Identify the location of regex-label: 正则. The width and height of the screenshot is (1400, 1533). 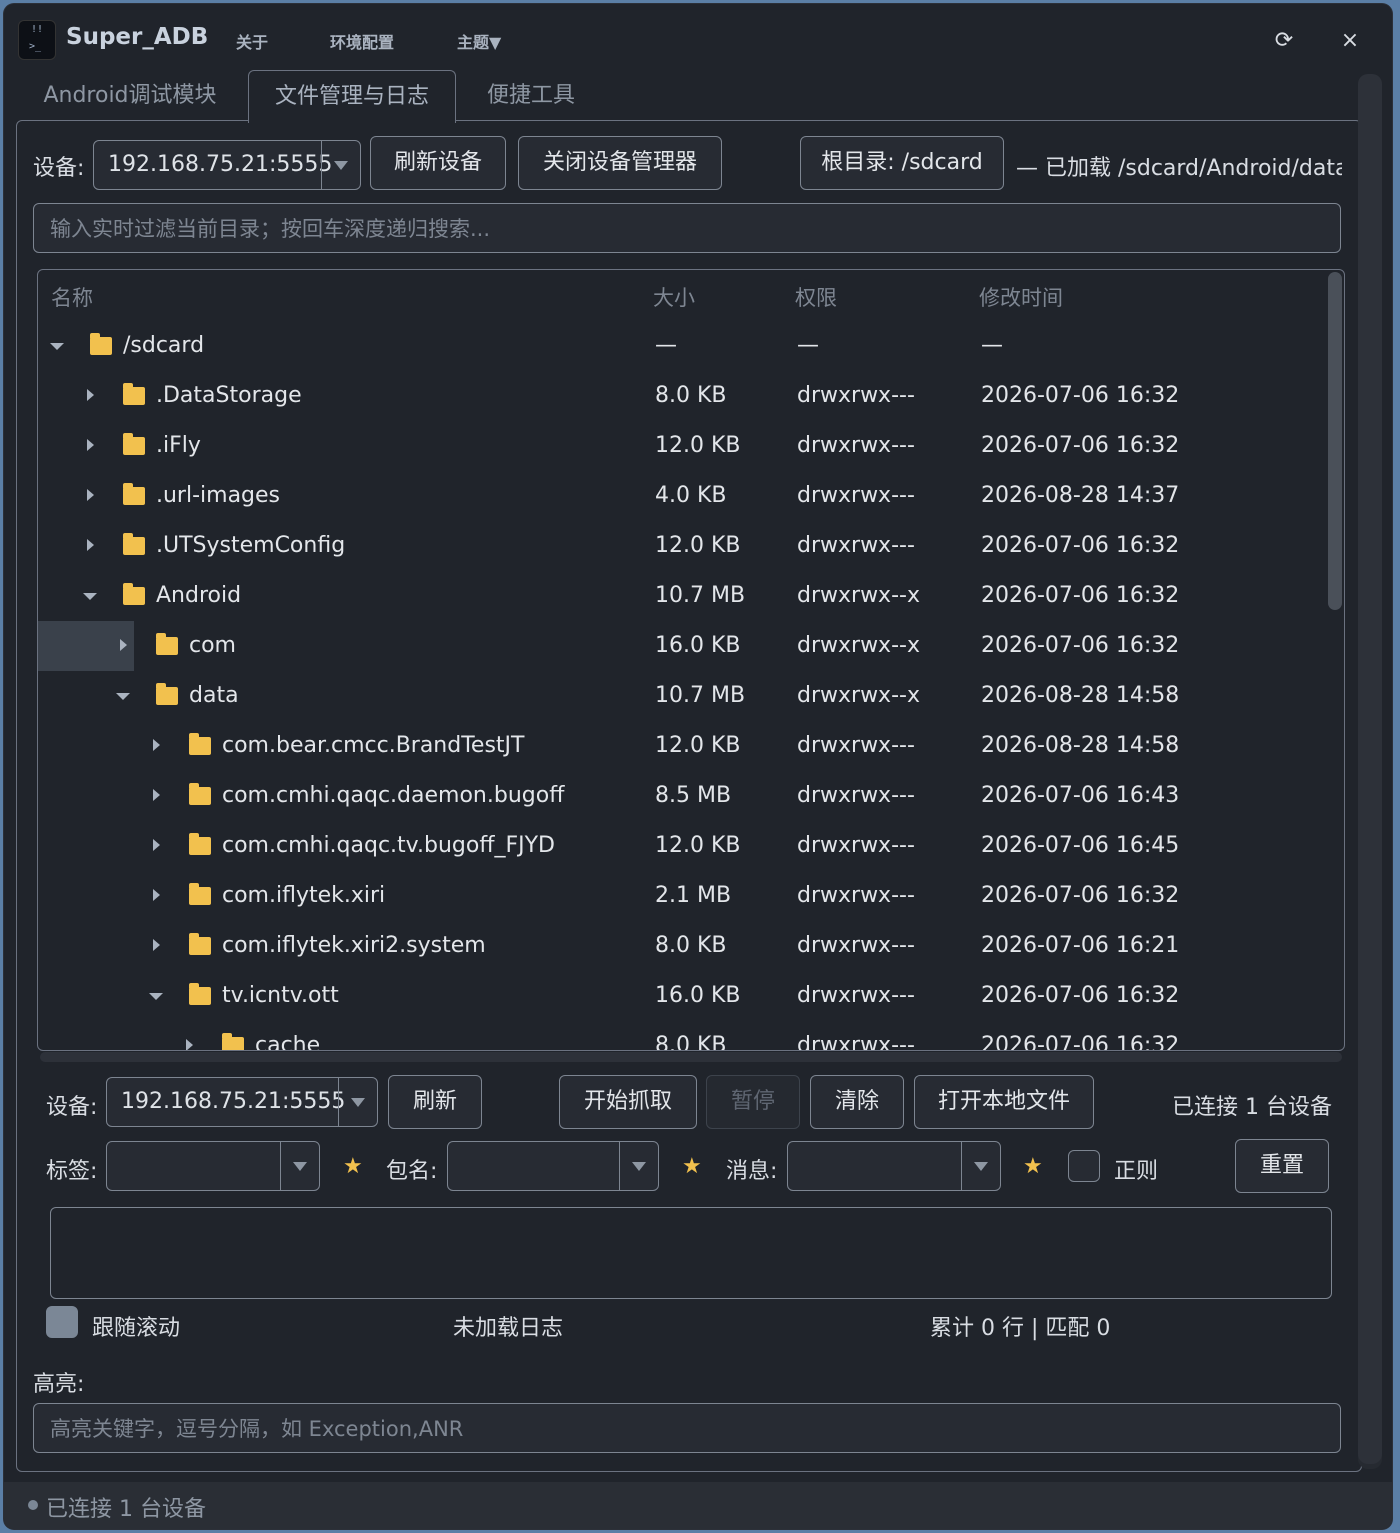
(1136, 1171).